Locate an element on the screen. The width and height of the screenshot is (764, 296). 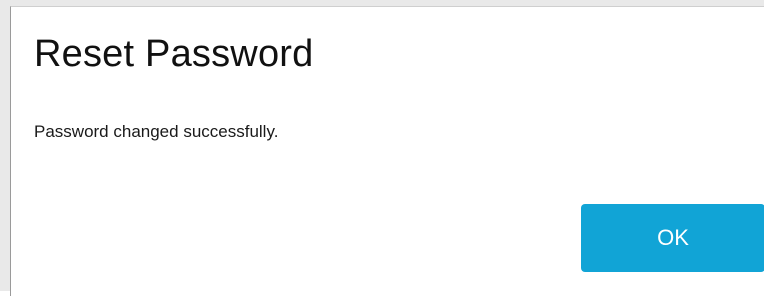
dialog-title: Reset Password is located at coordinates (174, 54).